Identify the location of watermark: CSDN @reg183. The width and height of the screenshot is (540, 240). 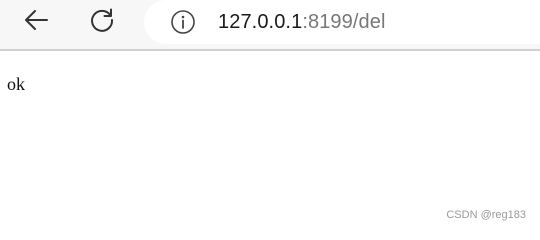
(486, 215).